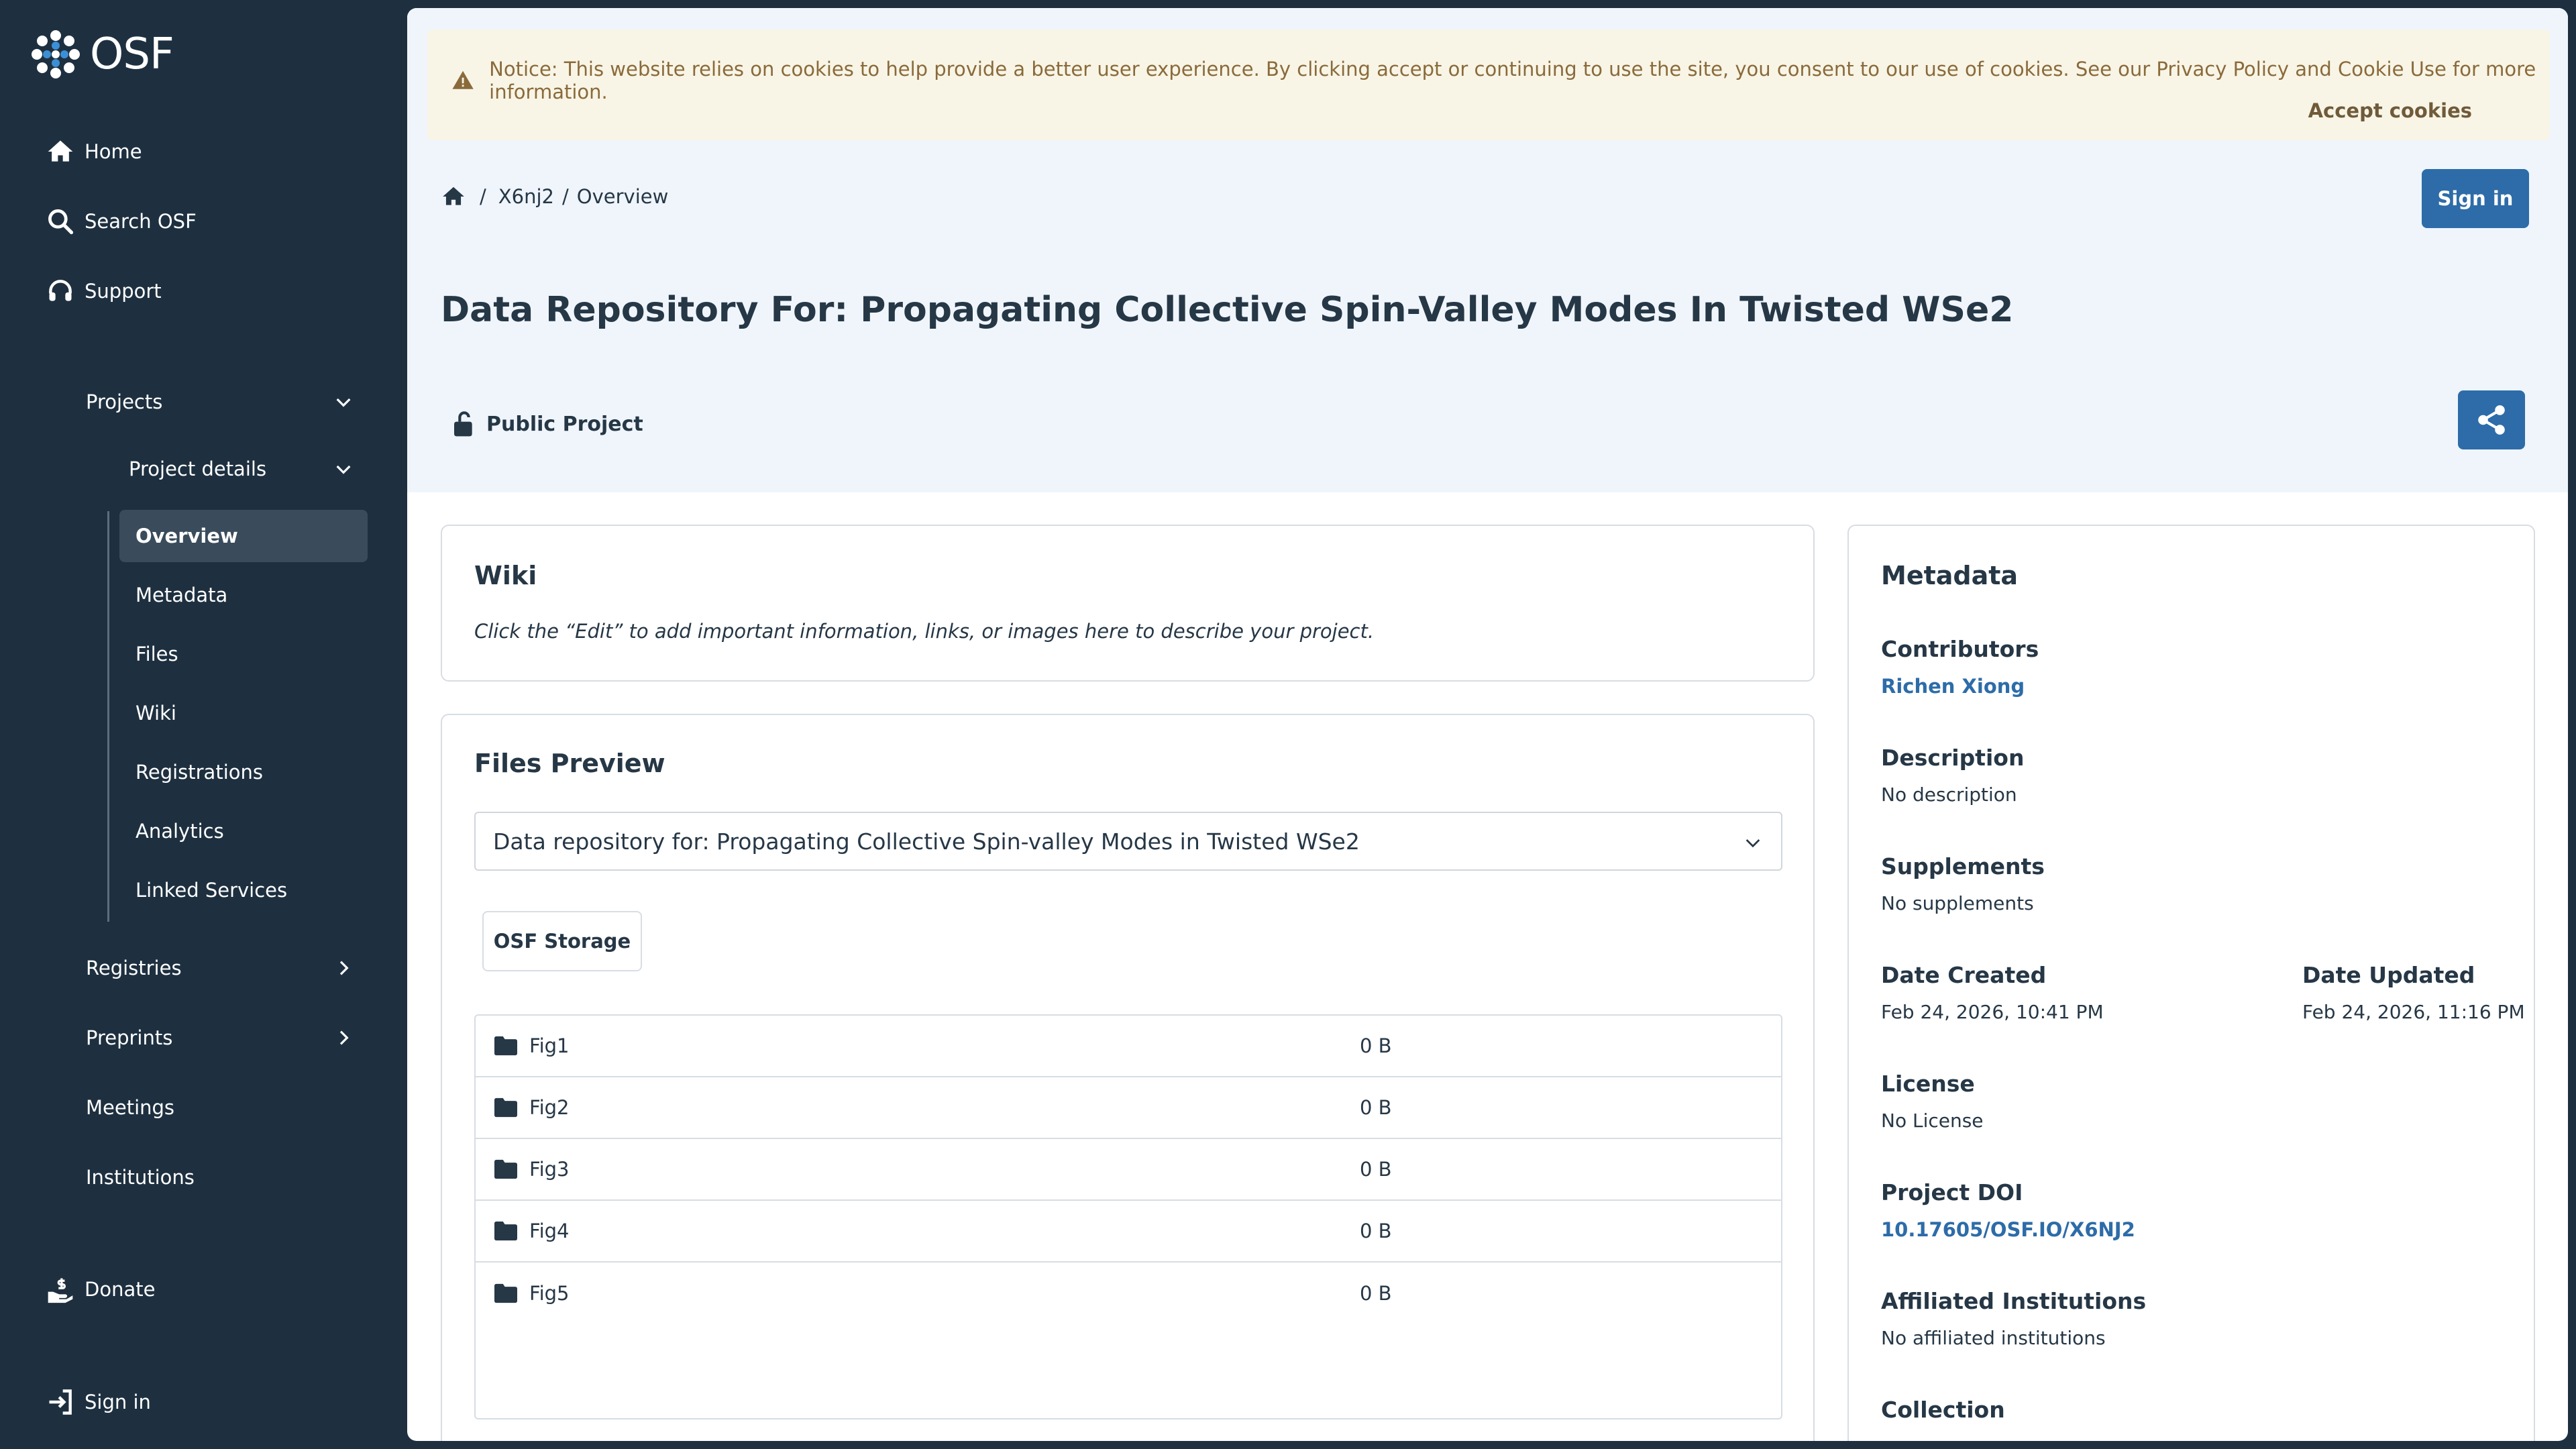  I want to click on accept-cookies-button: Accept cookies, so click(2390, 110).